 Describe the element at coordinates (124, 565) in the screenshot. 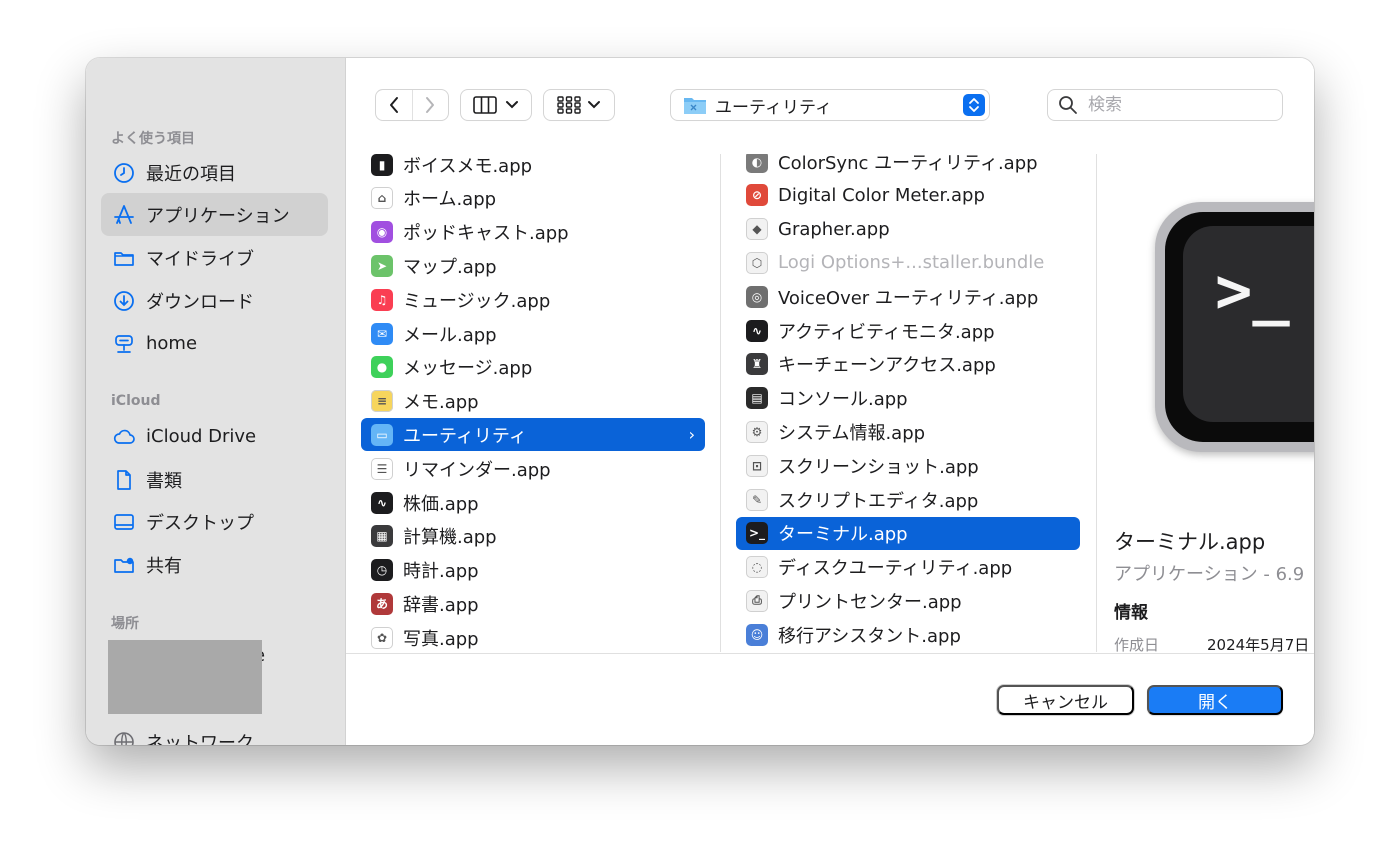

I see `shared-folder-icon` at that location.